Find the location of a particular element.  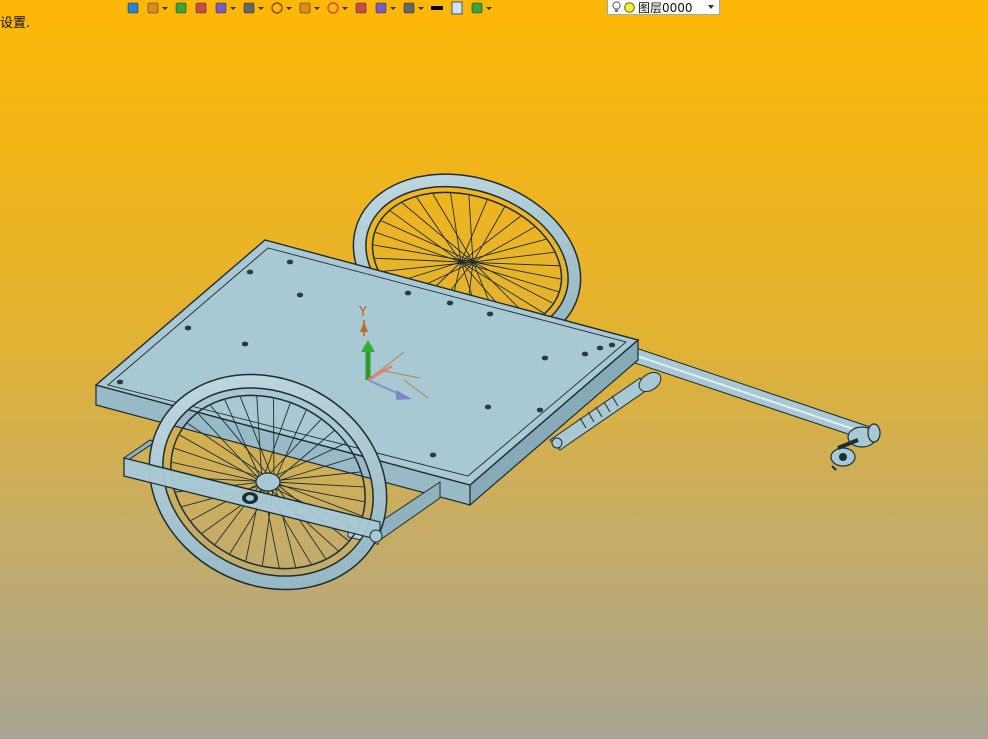

wheel-icon is located at coordinates (277, 8).